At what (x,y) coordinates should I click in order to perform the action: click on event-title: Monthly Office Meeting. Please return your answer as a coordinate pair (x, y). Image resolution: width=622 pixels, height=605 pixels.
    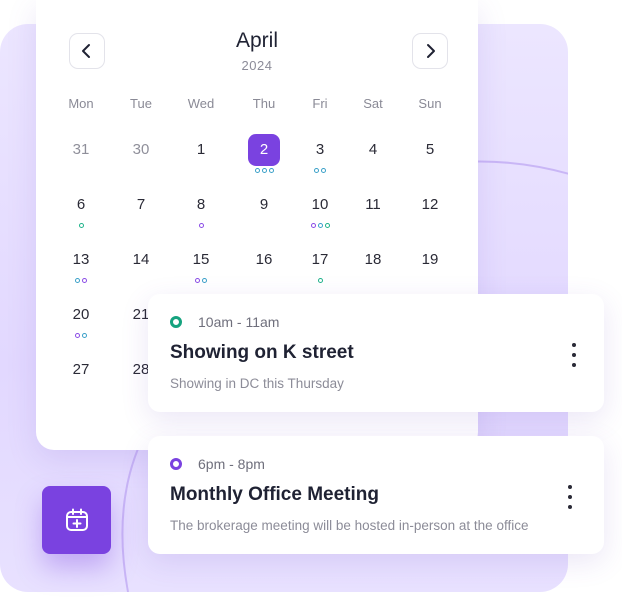
    Looking at the image, I should click on (274, 494).